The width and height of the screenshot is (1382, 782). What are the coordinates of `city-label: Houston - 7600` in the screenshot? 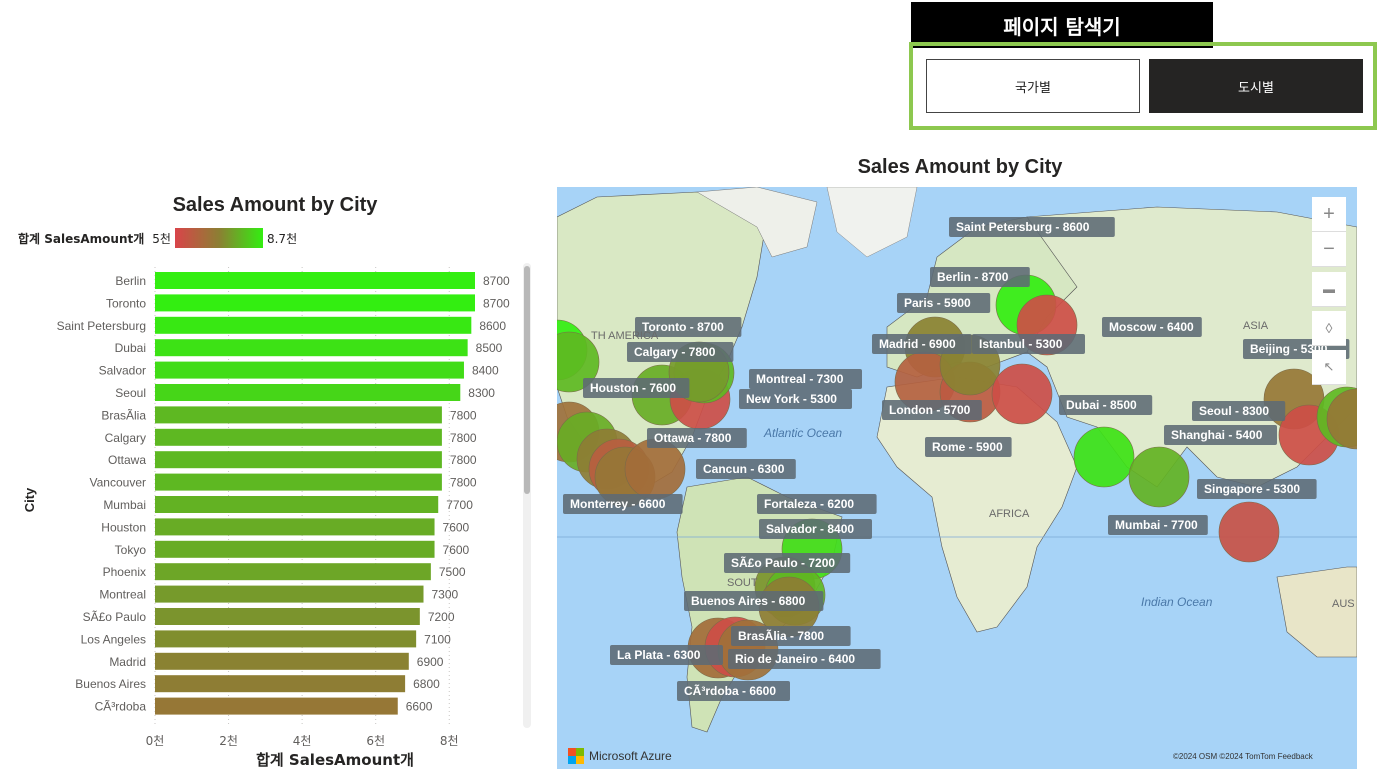 It's located at (636, 388).